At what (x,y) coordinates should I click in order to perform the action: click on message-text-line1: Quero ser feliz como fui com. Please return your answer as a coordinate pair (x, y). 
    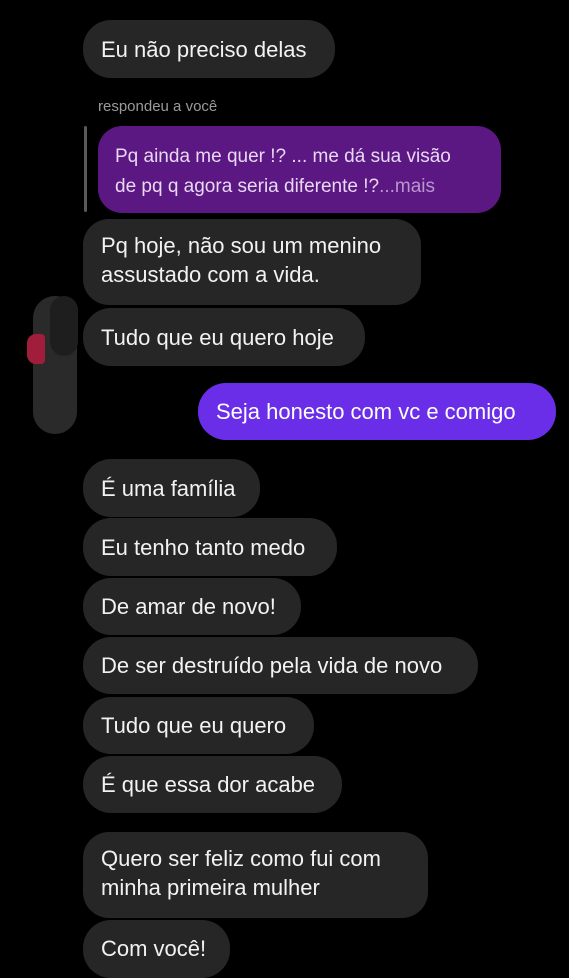
    Looking at the image, I should click on (241, 858).